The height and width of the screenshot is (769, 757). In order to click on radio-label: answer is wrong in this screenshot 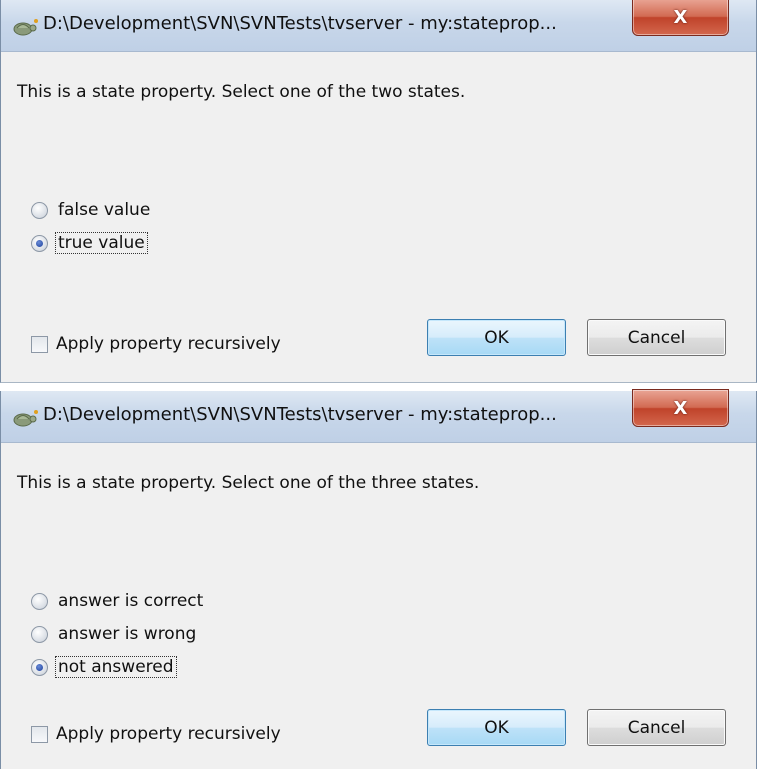, I will do `click(127, 634)`.